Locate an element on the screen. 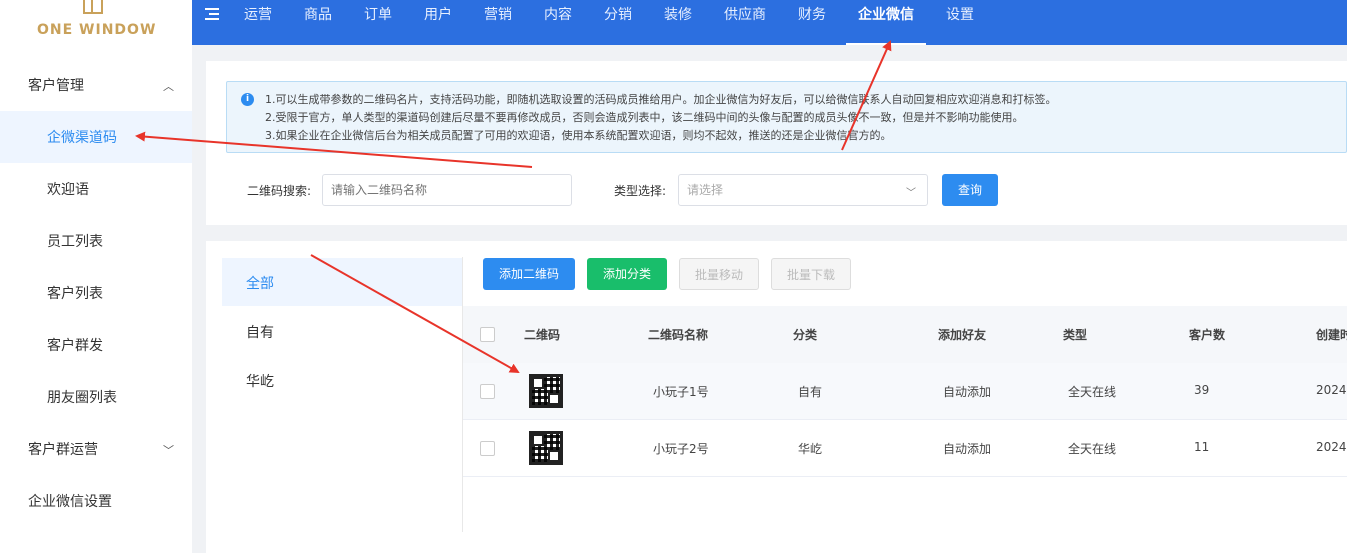  column-header: 分类 is located at coordinates (805, 335).